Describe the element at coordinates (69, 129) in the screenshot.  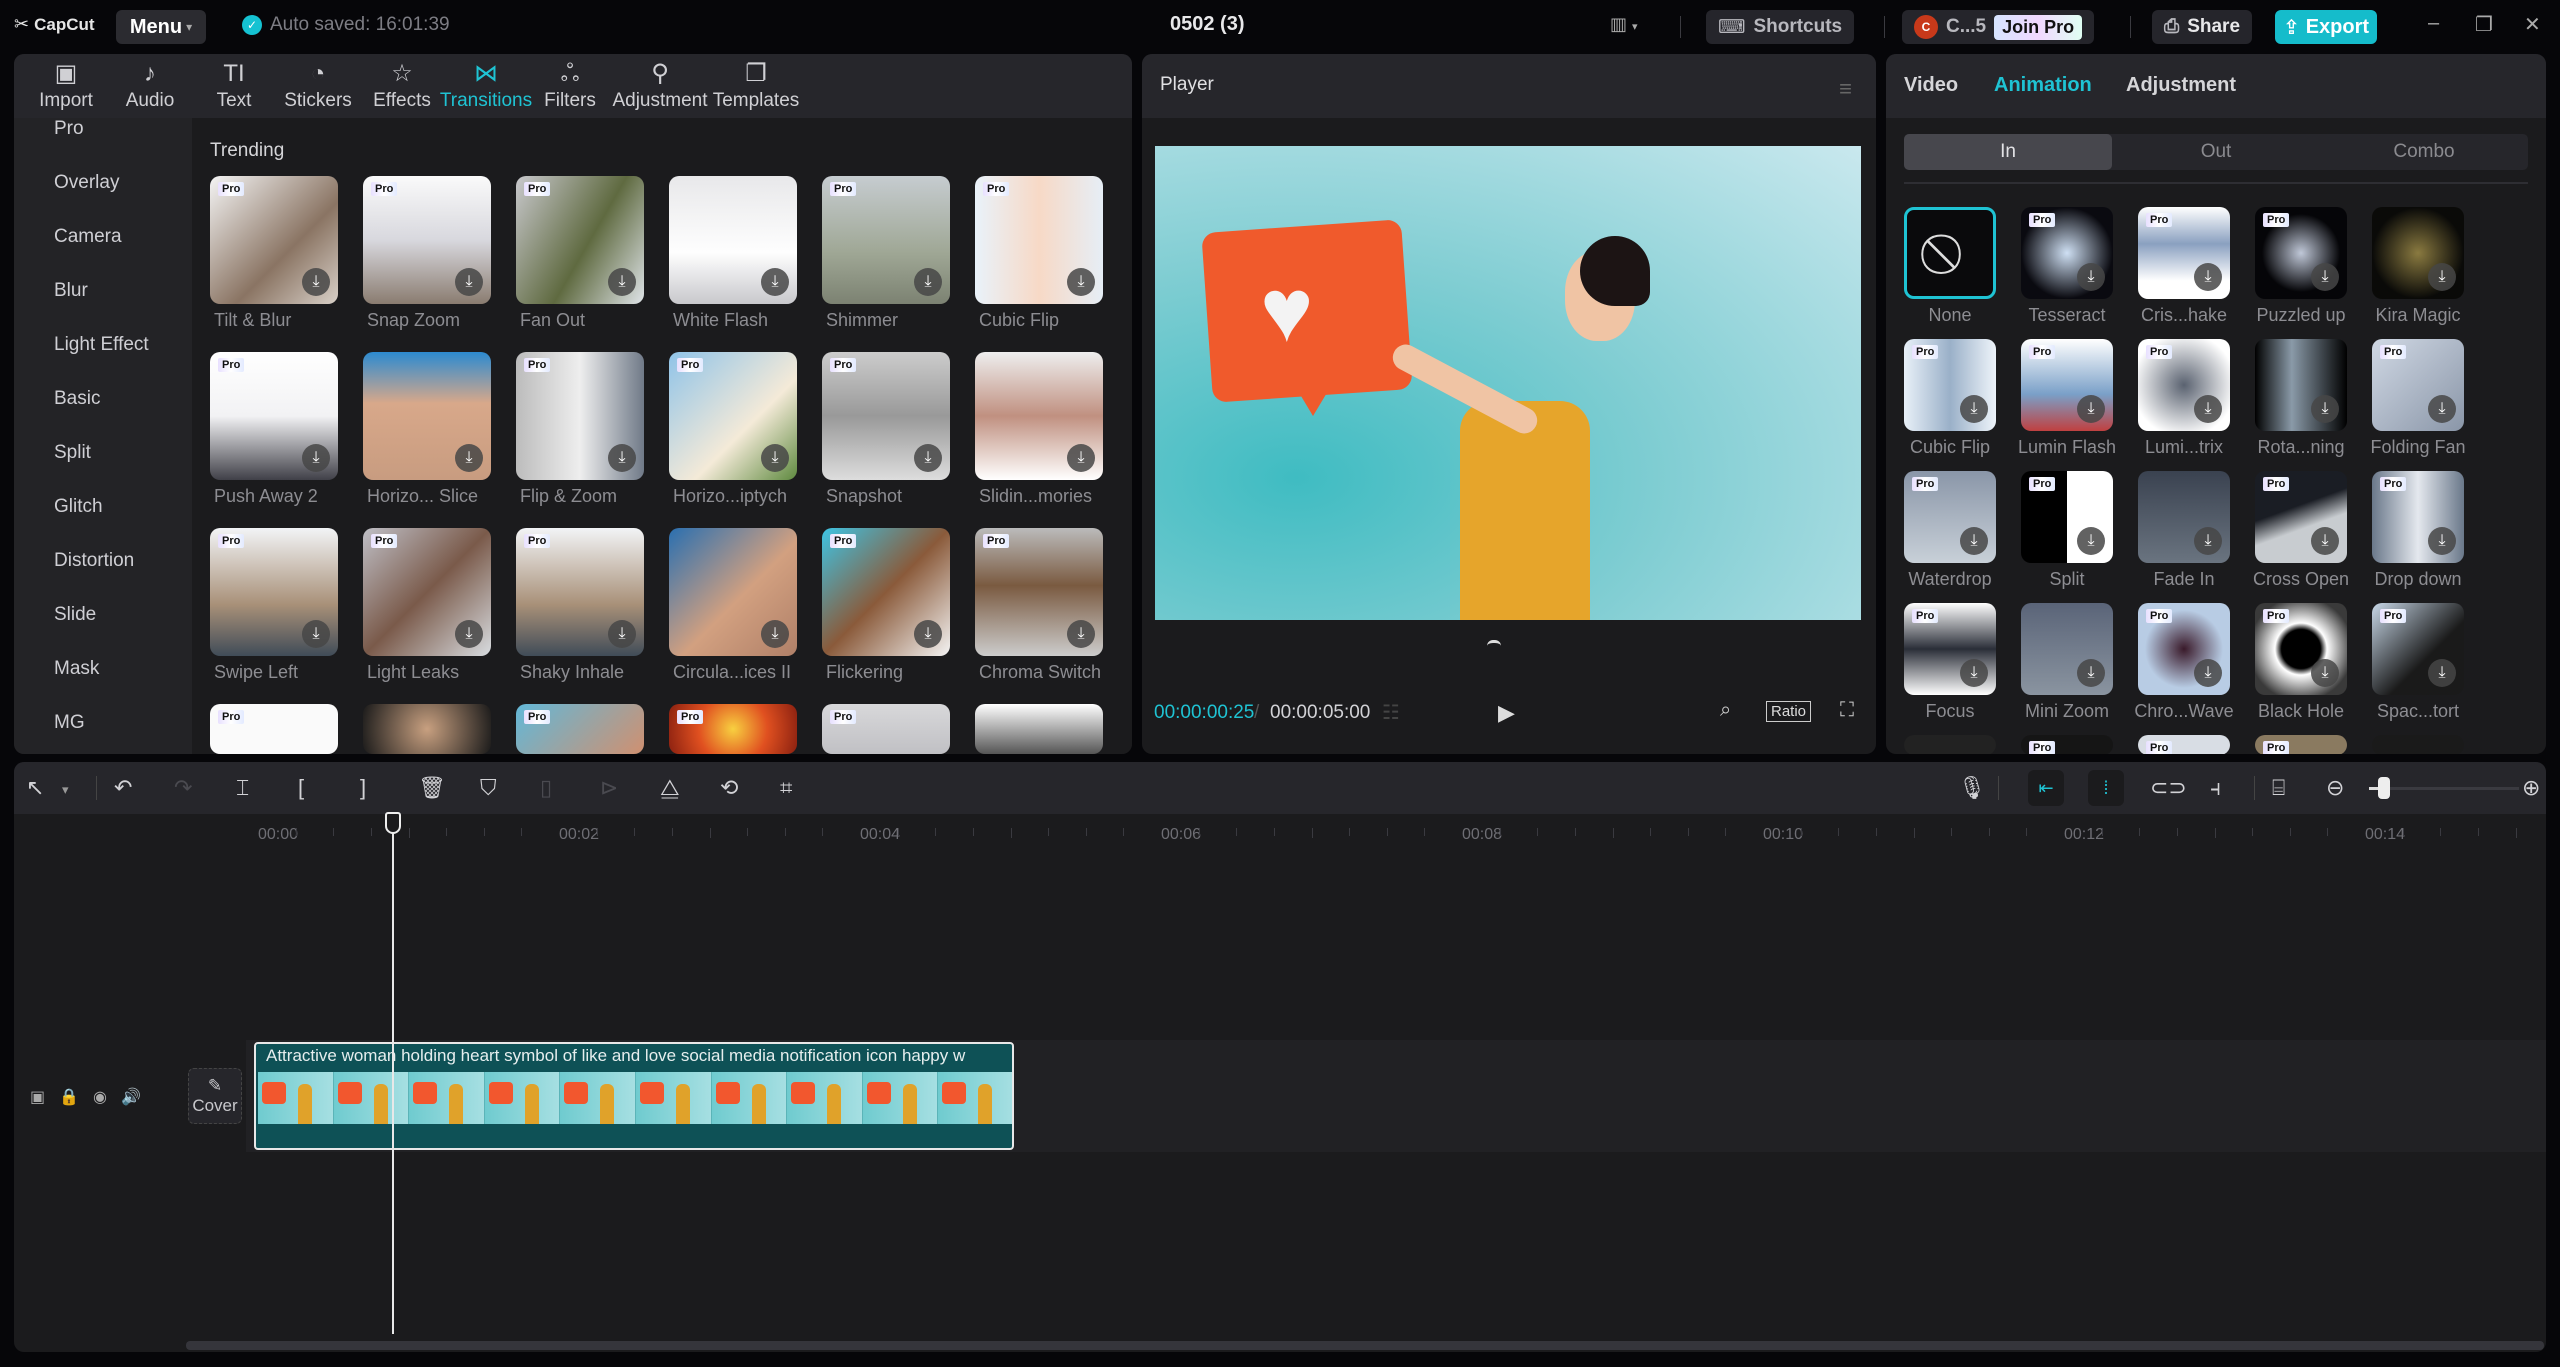
I see `category-pro: Pro` at that location.